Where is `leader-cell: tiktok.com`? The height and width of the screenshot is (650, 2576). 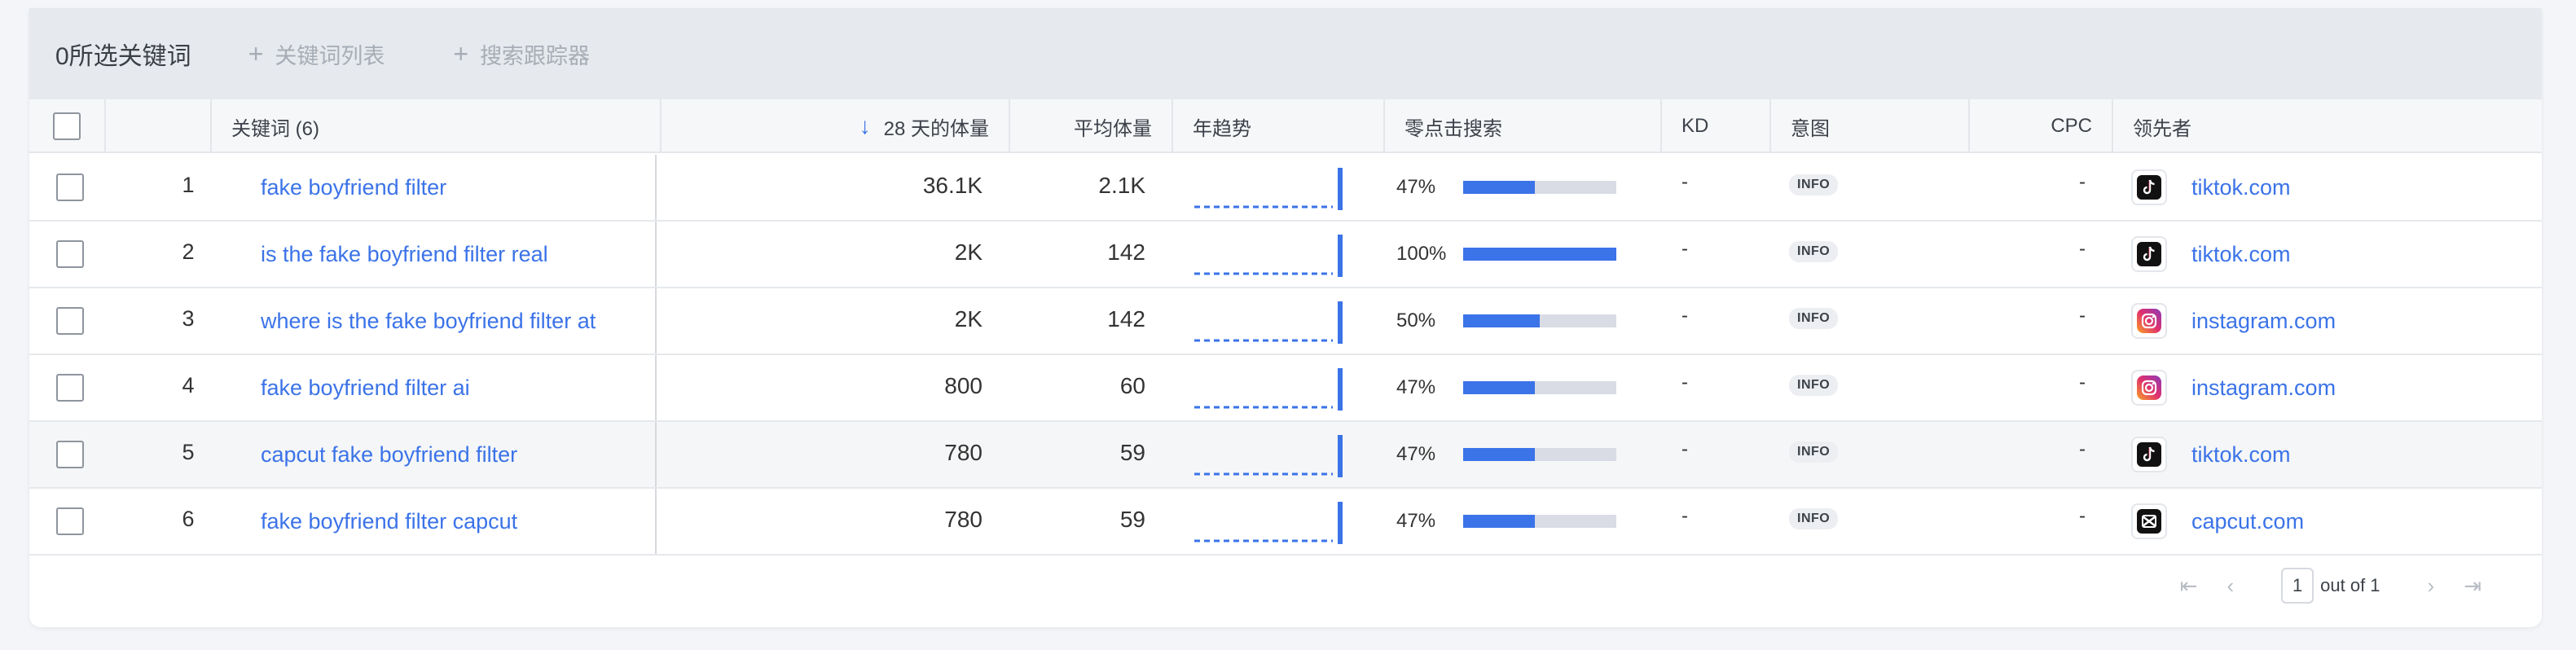 leader-cell: tiktok.com is located at coordinates (2321, 454).